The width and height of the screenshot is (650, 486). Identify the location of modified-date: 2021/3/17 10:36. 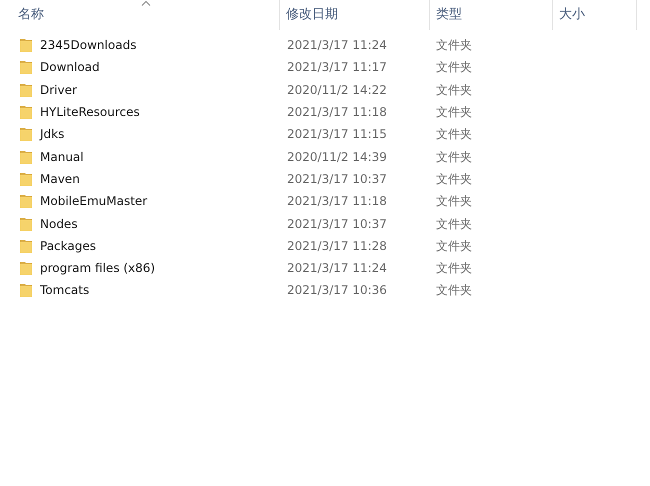
(337, 291).